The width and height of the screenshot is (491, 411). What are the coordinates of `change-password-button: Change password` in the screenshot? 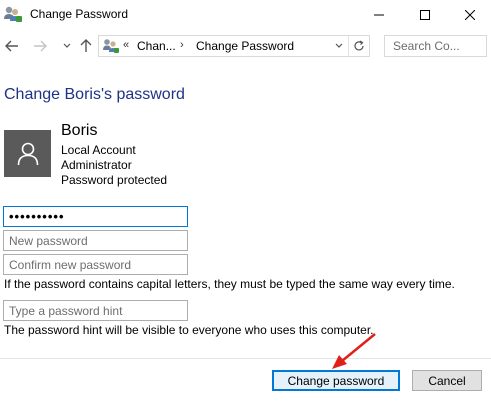 It's located at (336, 380).